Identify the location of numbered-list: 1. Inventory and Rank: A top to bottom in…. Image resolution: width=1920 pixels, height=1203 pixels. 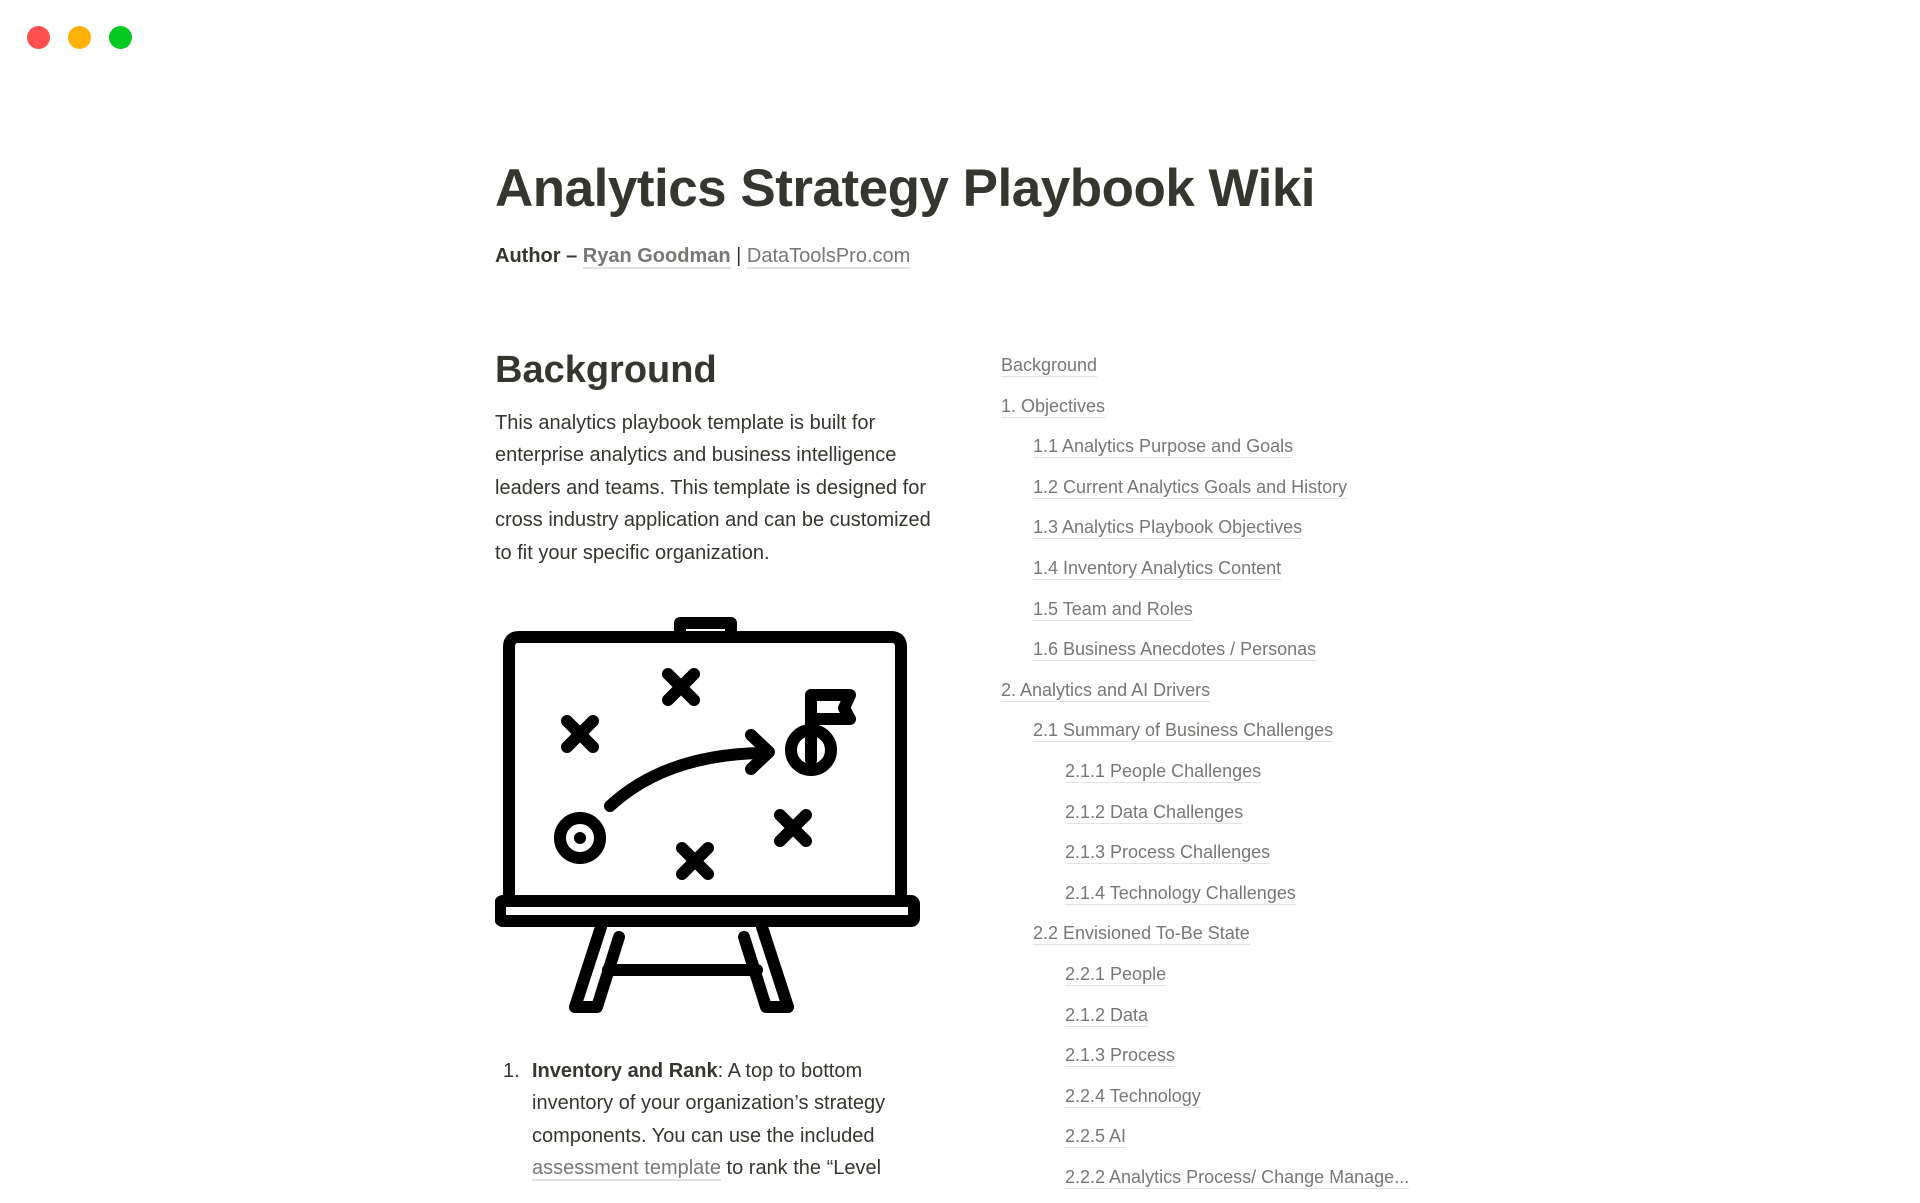
(717, 1120).